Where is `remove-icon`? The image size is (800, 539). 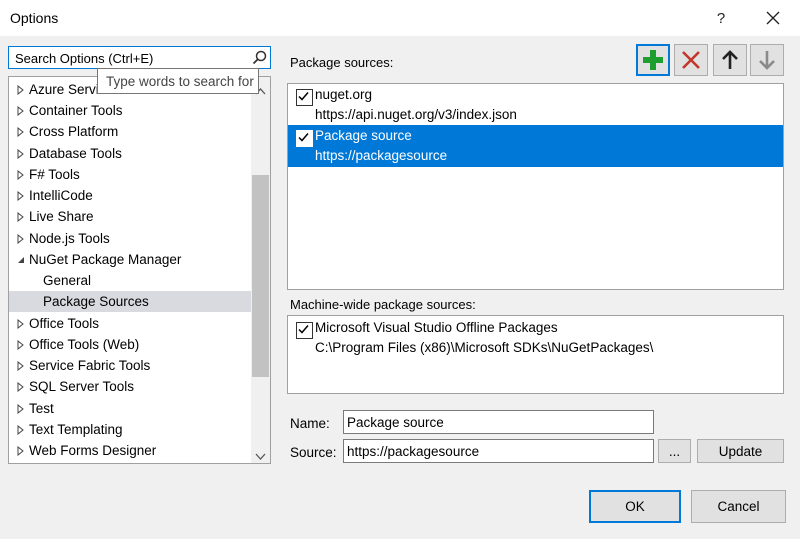
remove-icon is located at coordinates (691, 60).